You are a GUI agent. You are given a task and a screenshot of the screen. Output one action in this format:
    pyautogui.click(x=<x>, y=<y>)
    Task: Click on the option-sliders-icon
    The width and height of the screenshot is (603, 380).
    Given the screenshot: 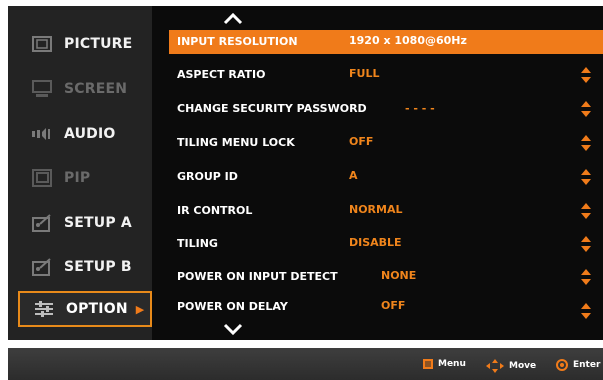 What is the action you would take?
    pyautogui.click(x=44, y=309)
    